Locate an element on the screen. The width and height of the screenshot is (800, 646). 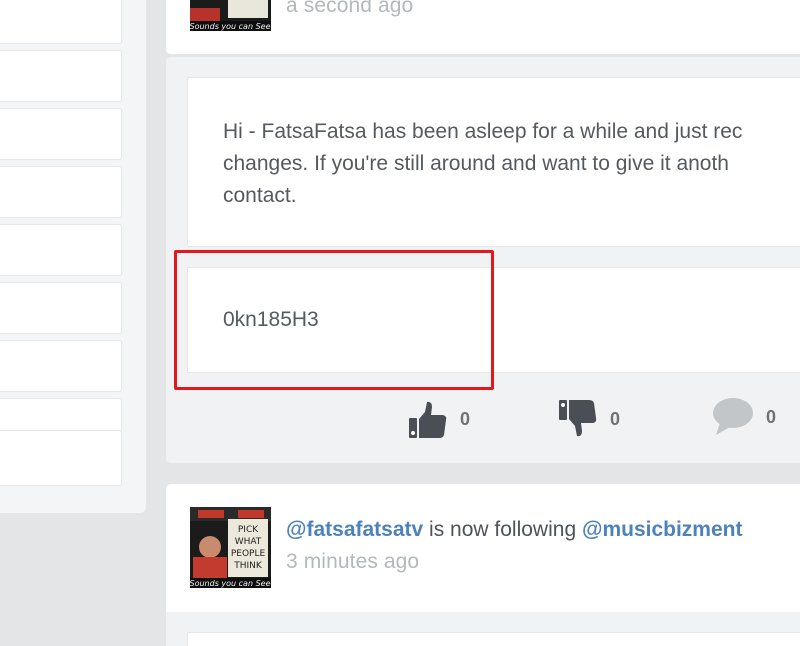
feed-card-previous: Sounds you can See a second ago is located at coordinates (483, 27).